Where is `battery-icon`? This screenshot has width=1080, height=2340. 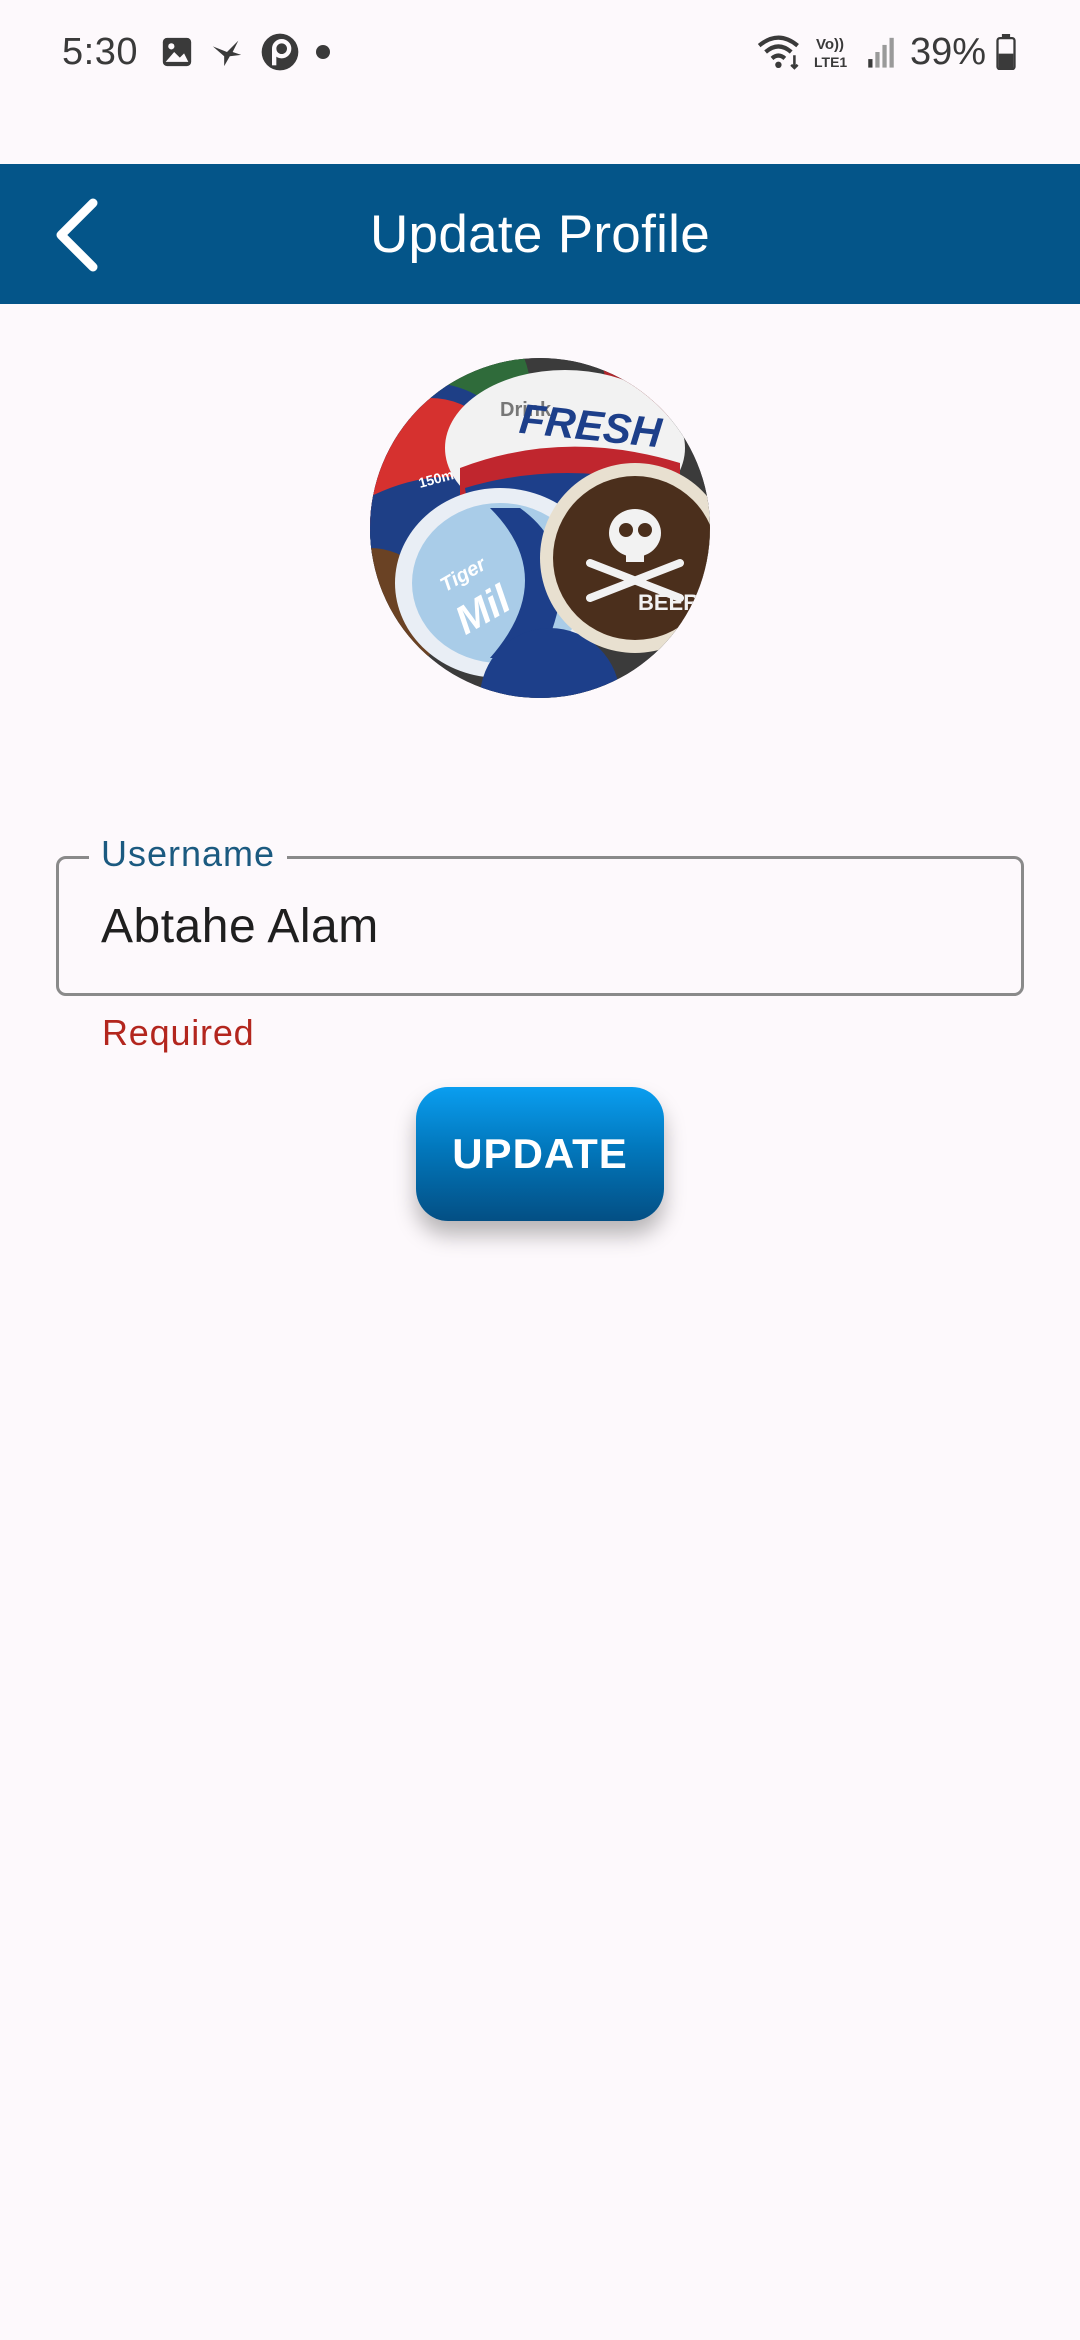
battery-icon is located at coordinates (1006, 52).